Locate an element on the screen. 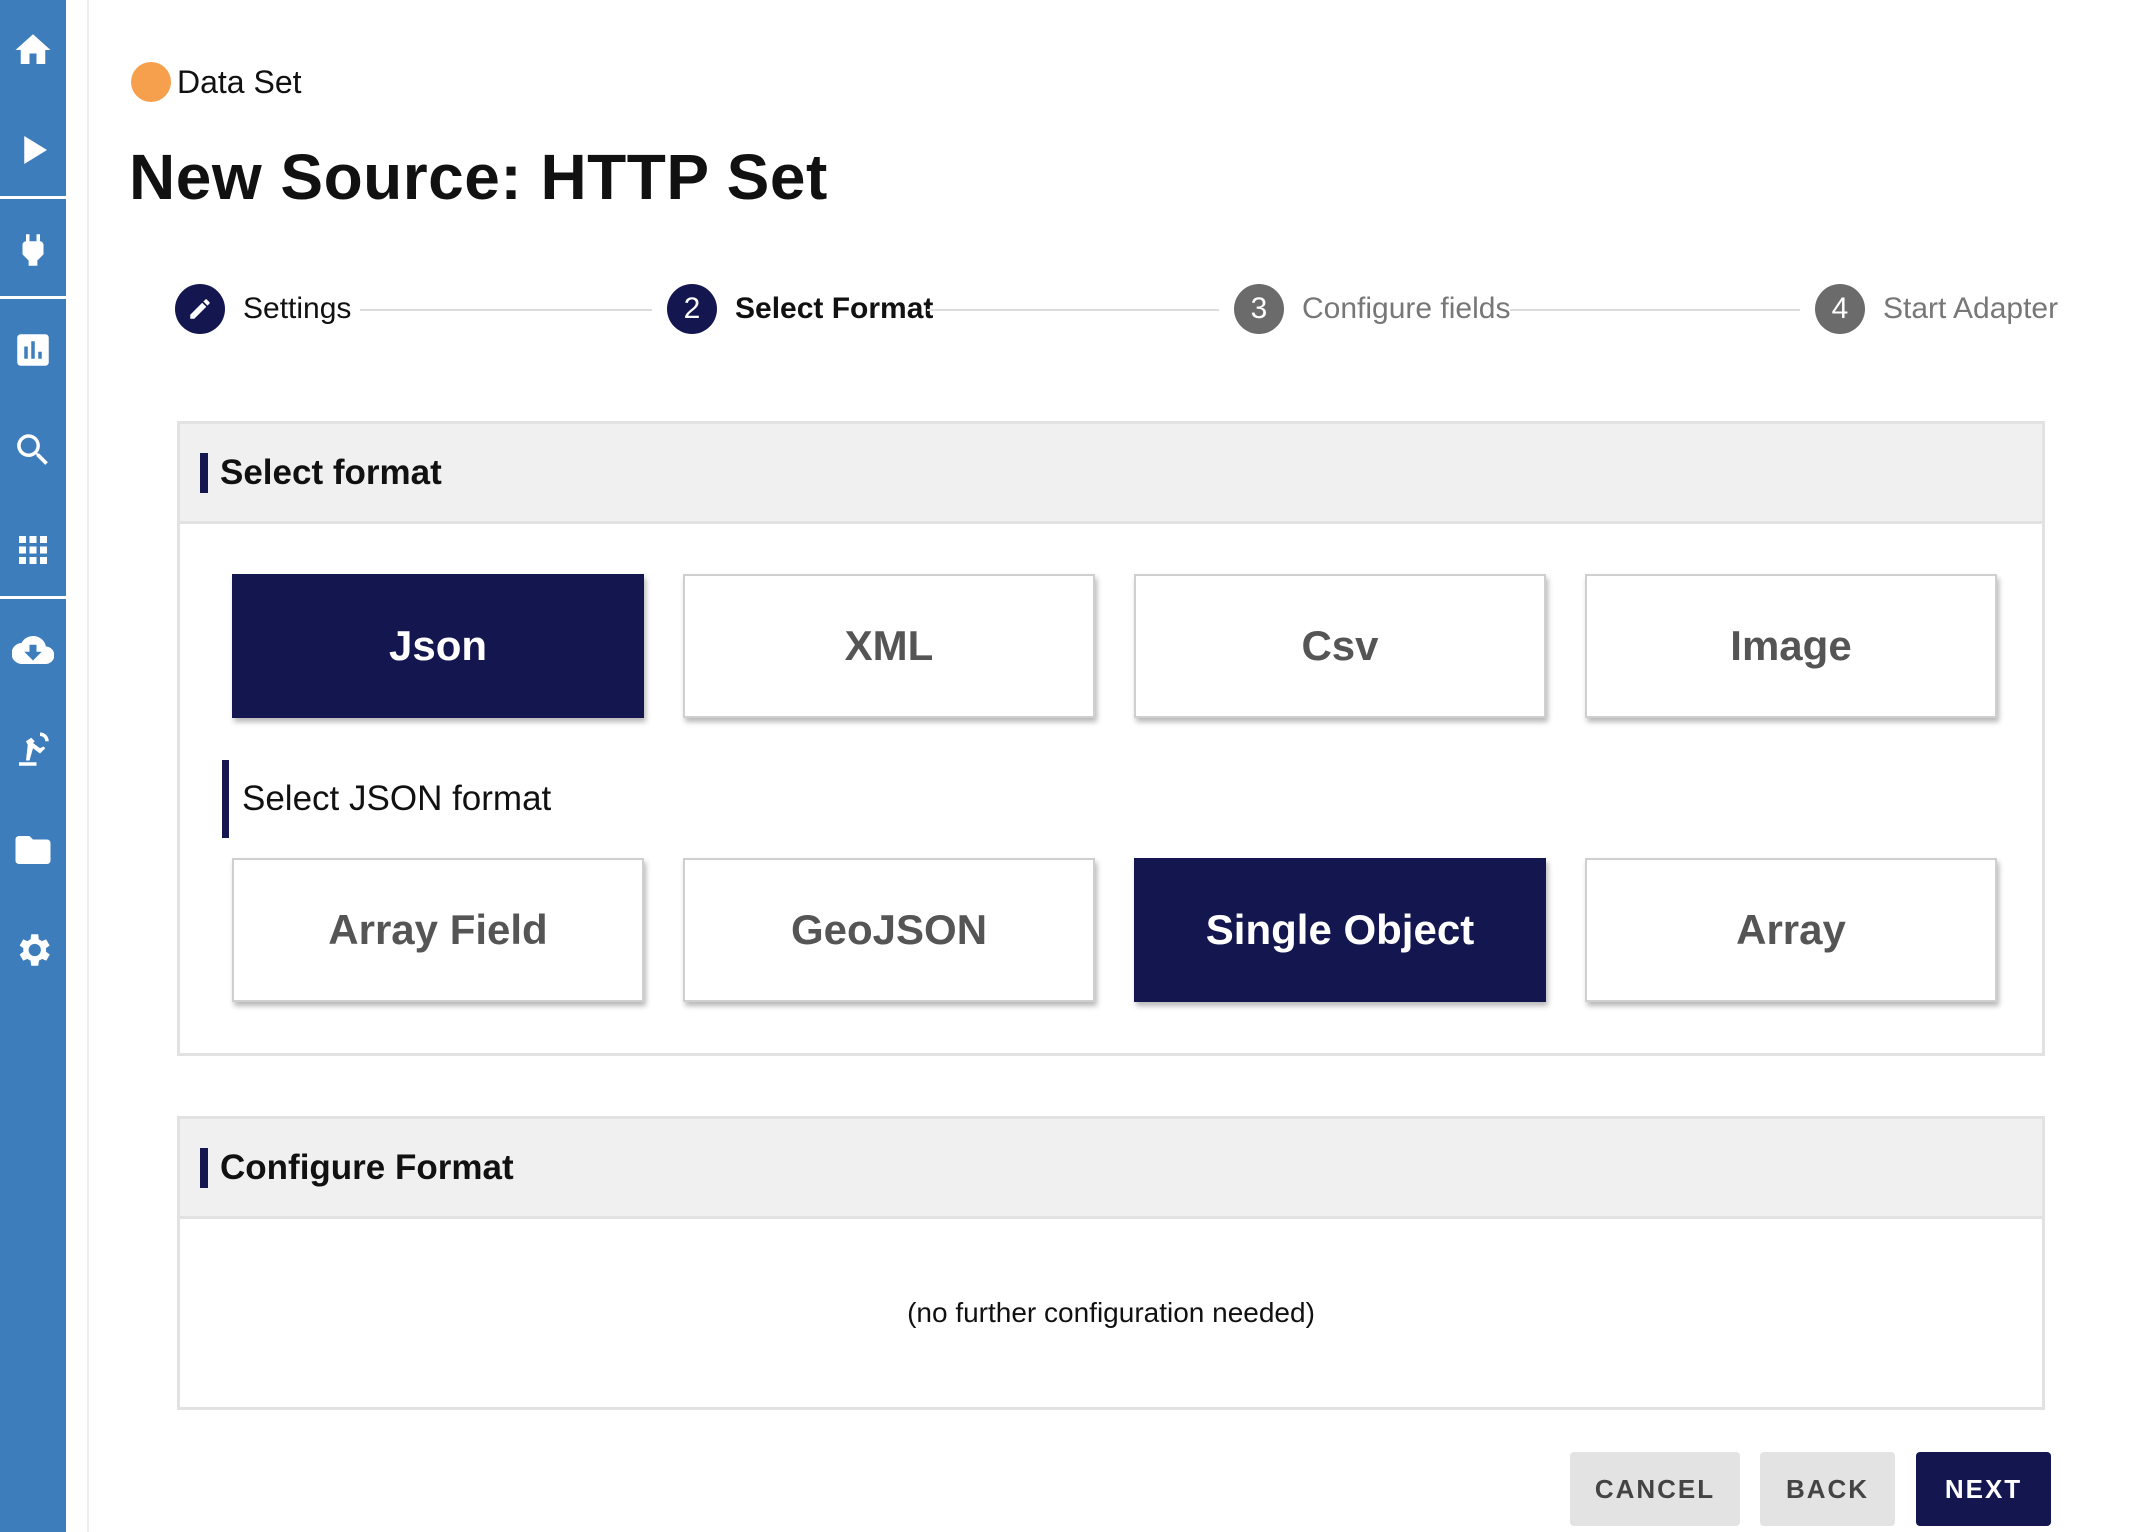 This screenshot has width=2142, height=1532. step-number: 4 is located at coordinates (1840, 309).